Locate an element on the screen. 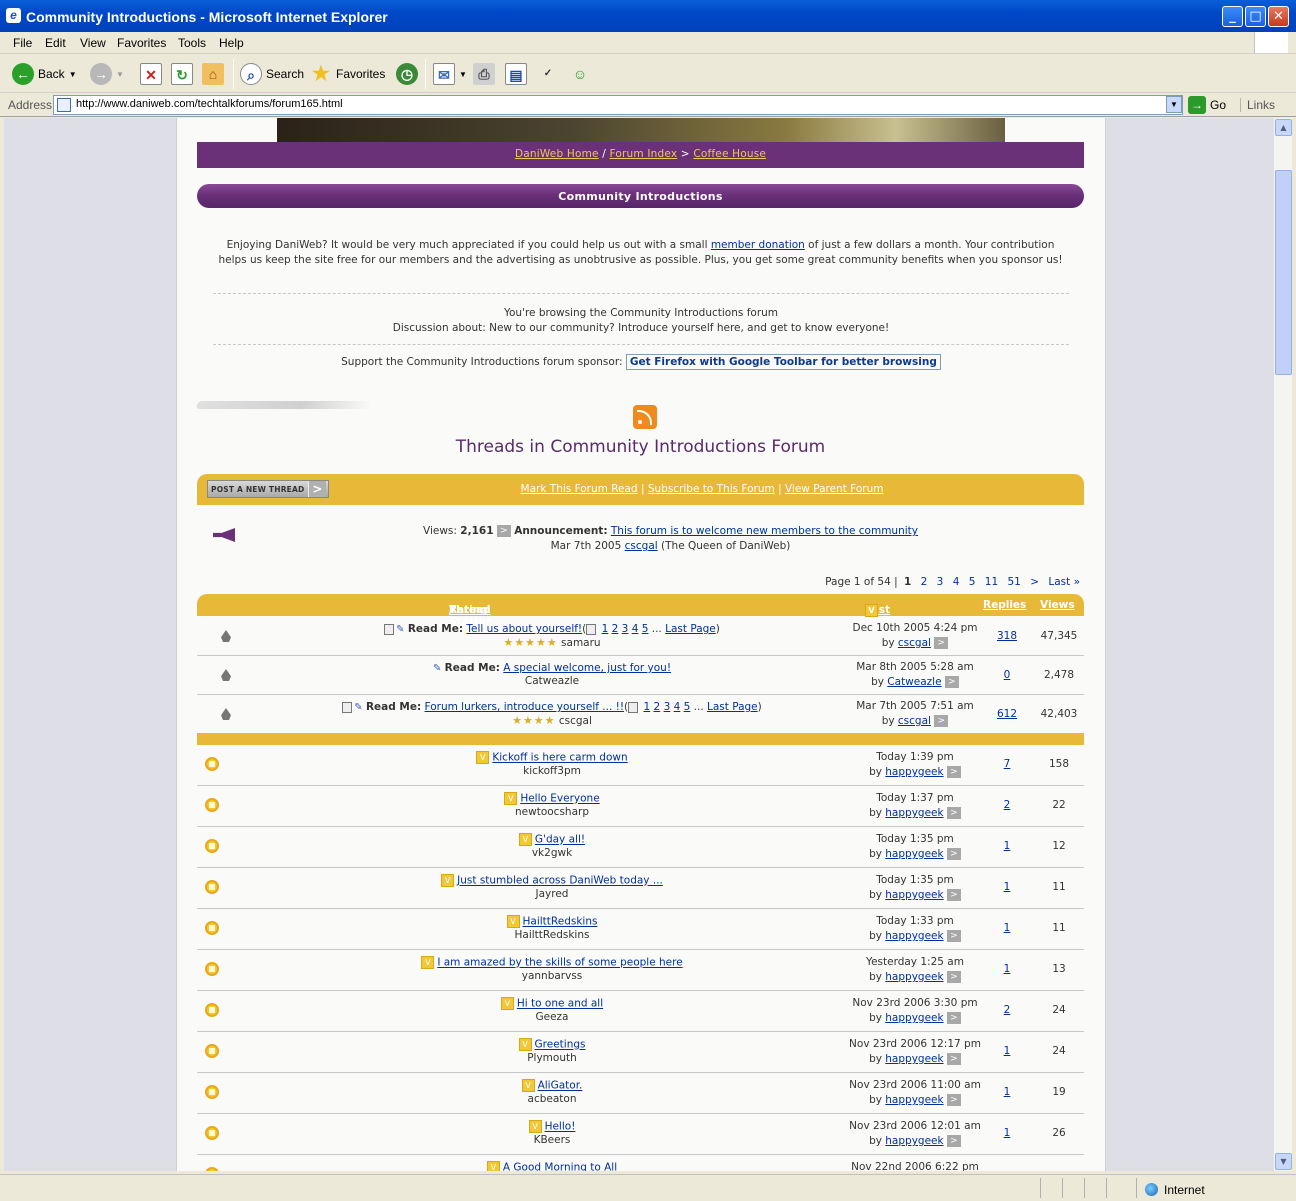  back-dropdown-icon: ▼ is located at coordinates (73, 74).